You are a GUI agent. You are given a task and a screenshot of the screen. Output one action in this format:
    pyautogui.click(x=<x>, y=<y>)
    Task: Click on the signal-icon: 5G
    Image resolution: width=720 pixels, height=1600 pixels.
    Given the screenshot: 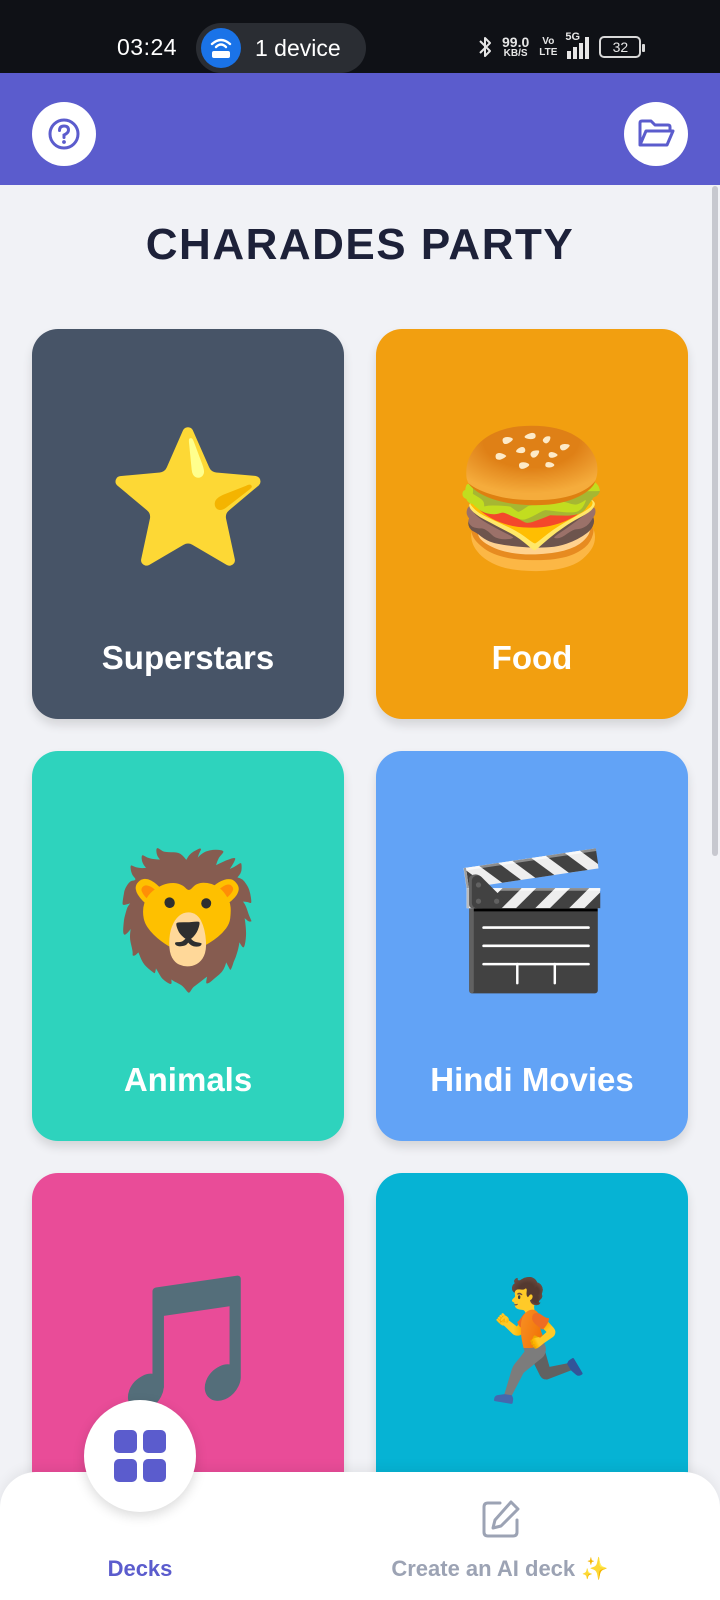 What is the action you would take?
    pyautogui.click(x=577, y=45)
    